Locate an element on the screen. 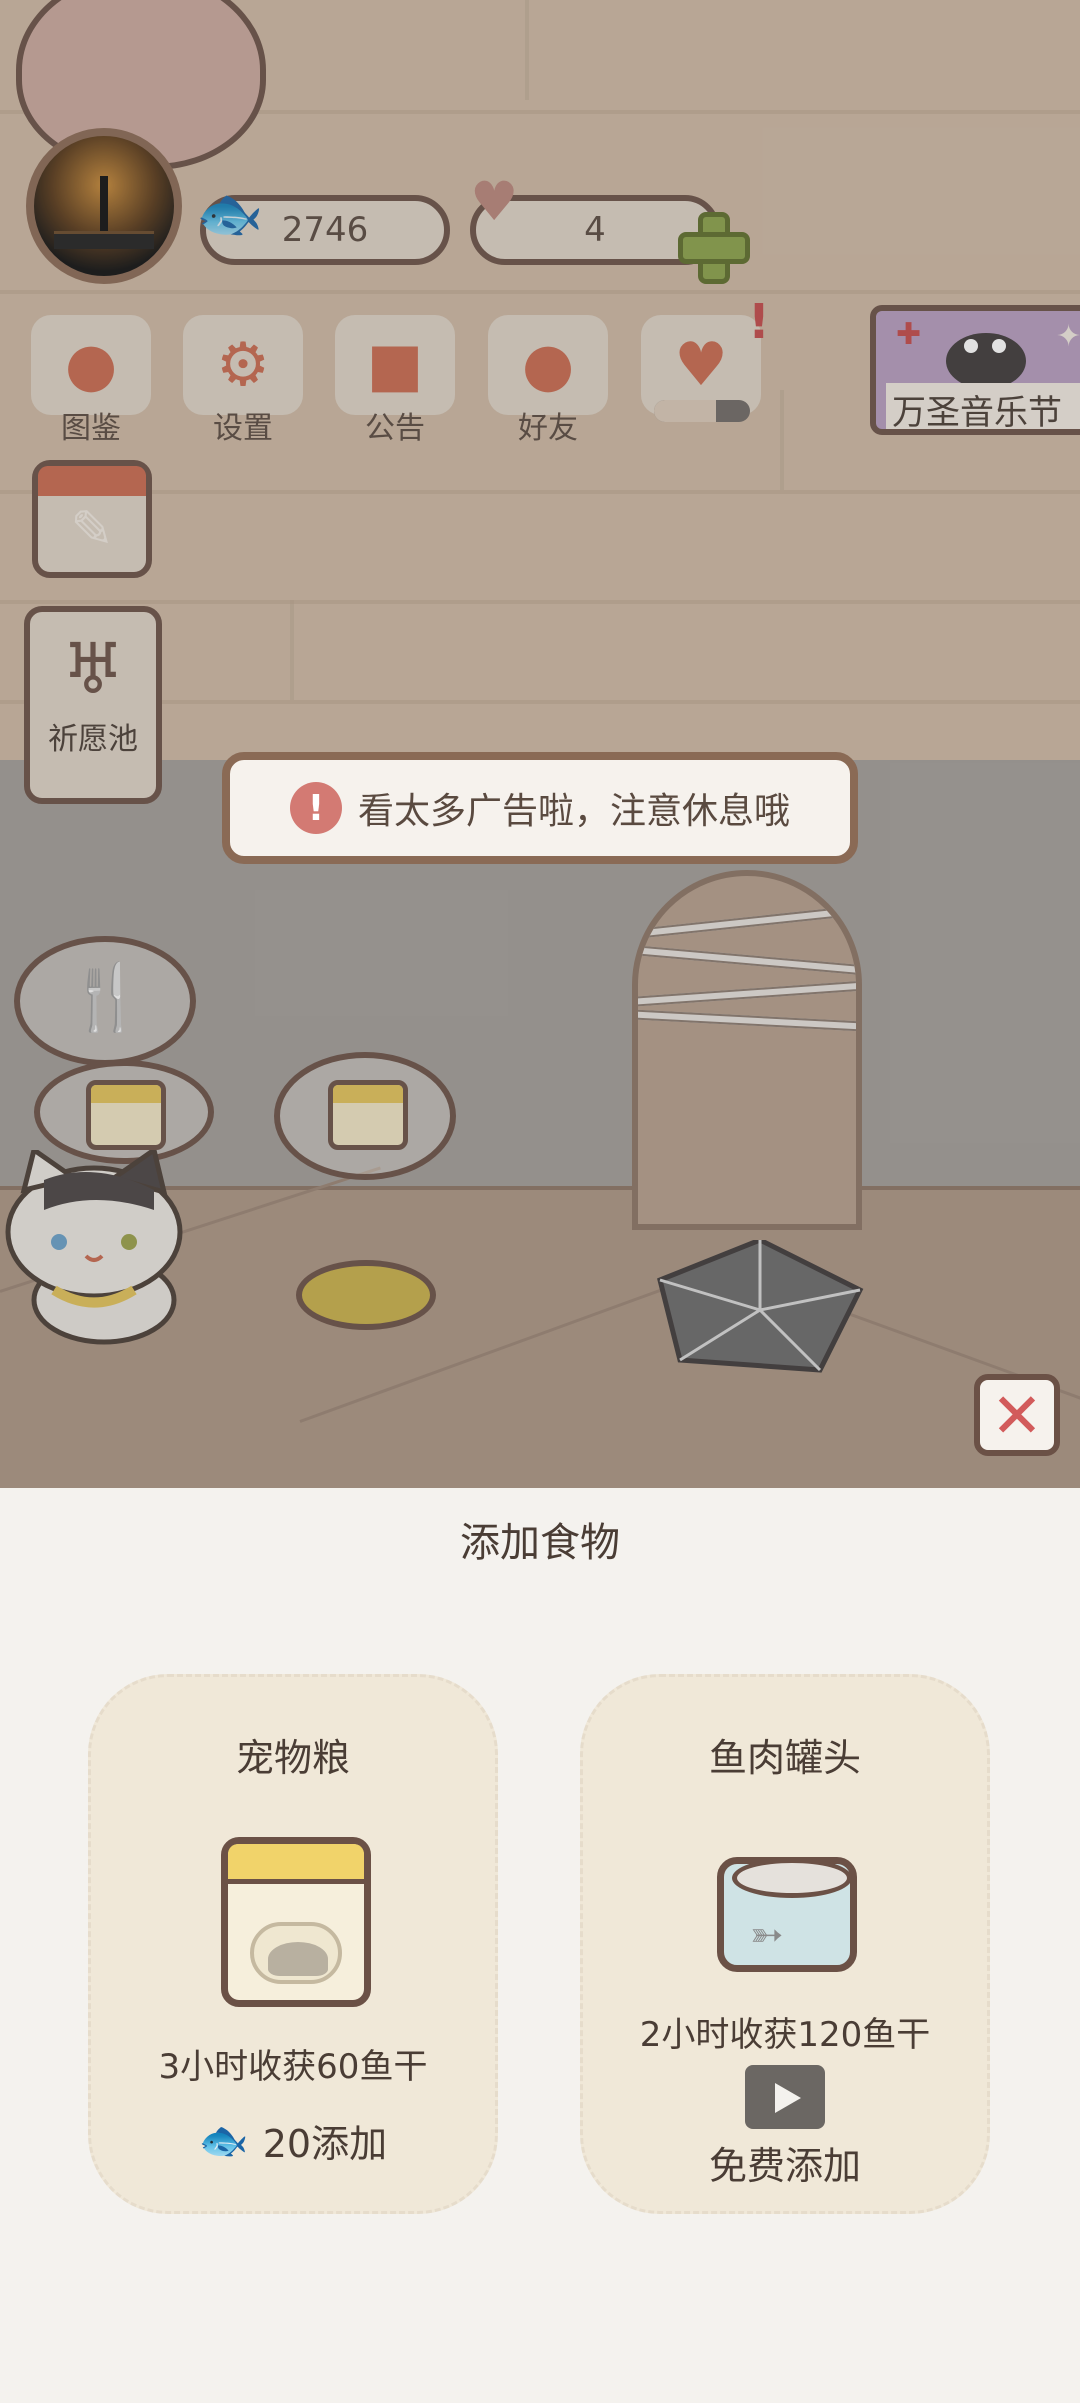 The width and height of the screenshot is (1080, 2403). food-card-fish-can: 鱼肉罐头 ➳ 2小时收获120鱼干 免费添加 is located at coordinates (785, 1944).